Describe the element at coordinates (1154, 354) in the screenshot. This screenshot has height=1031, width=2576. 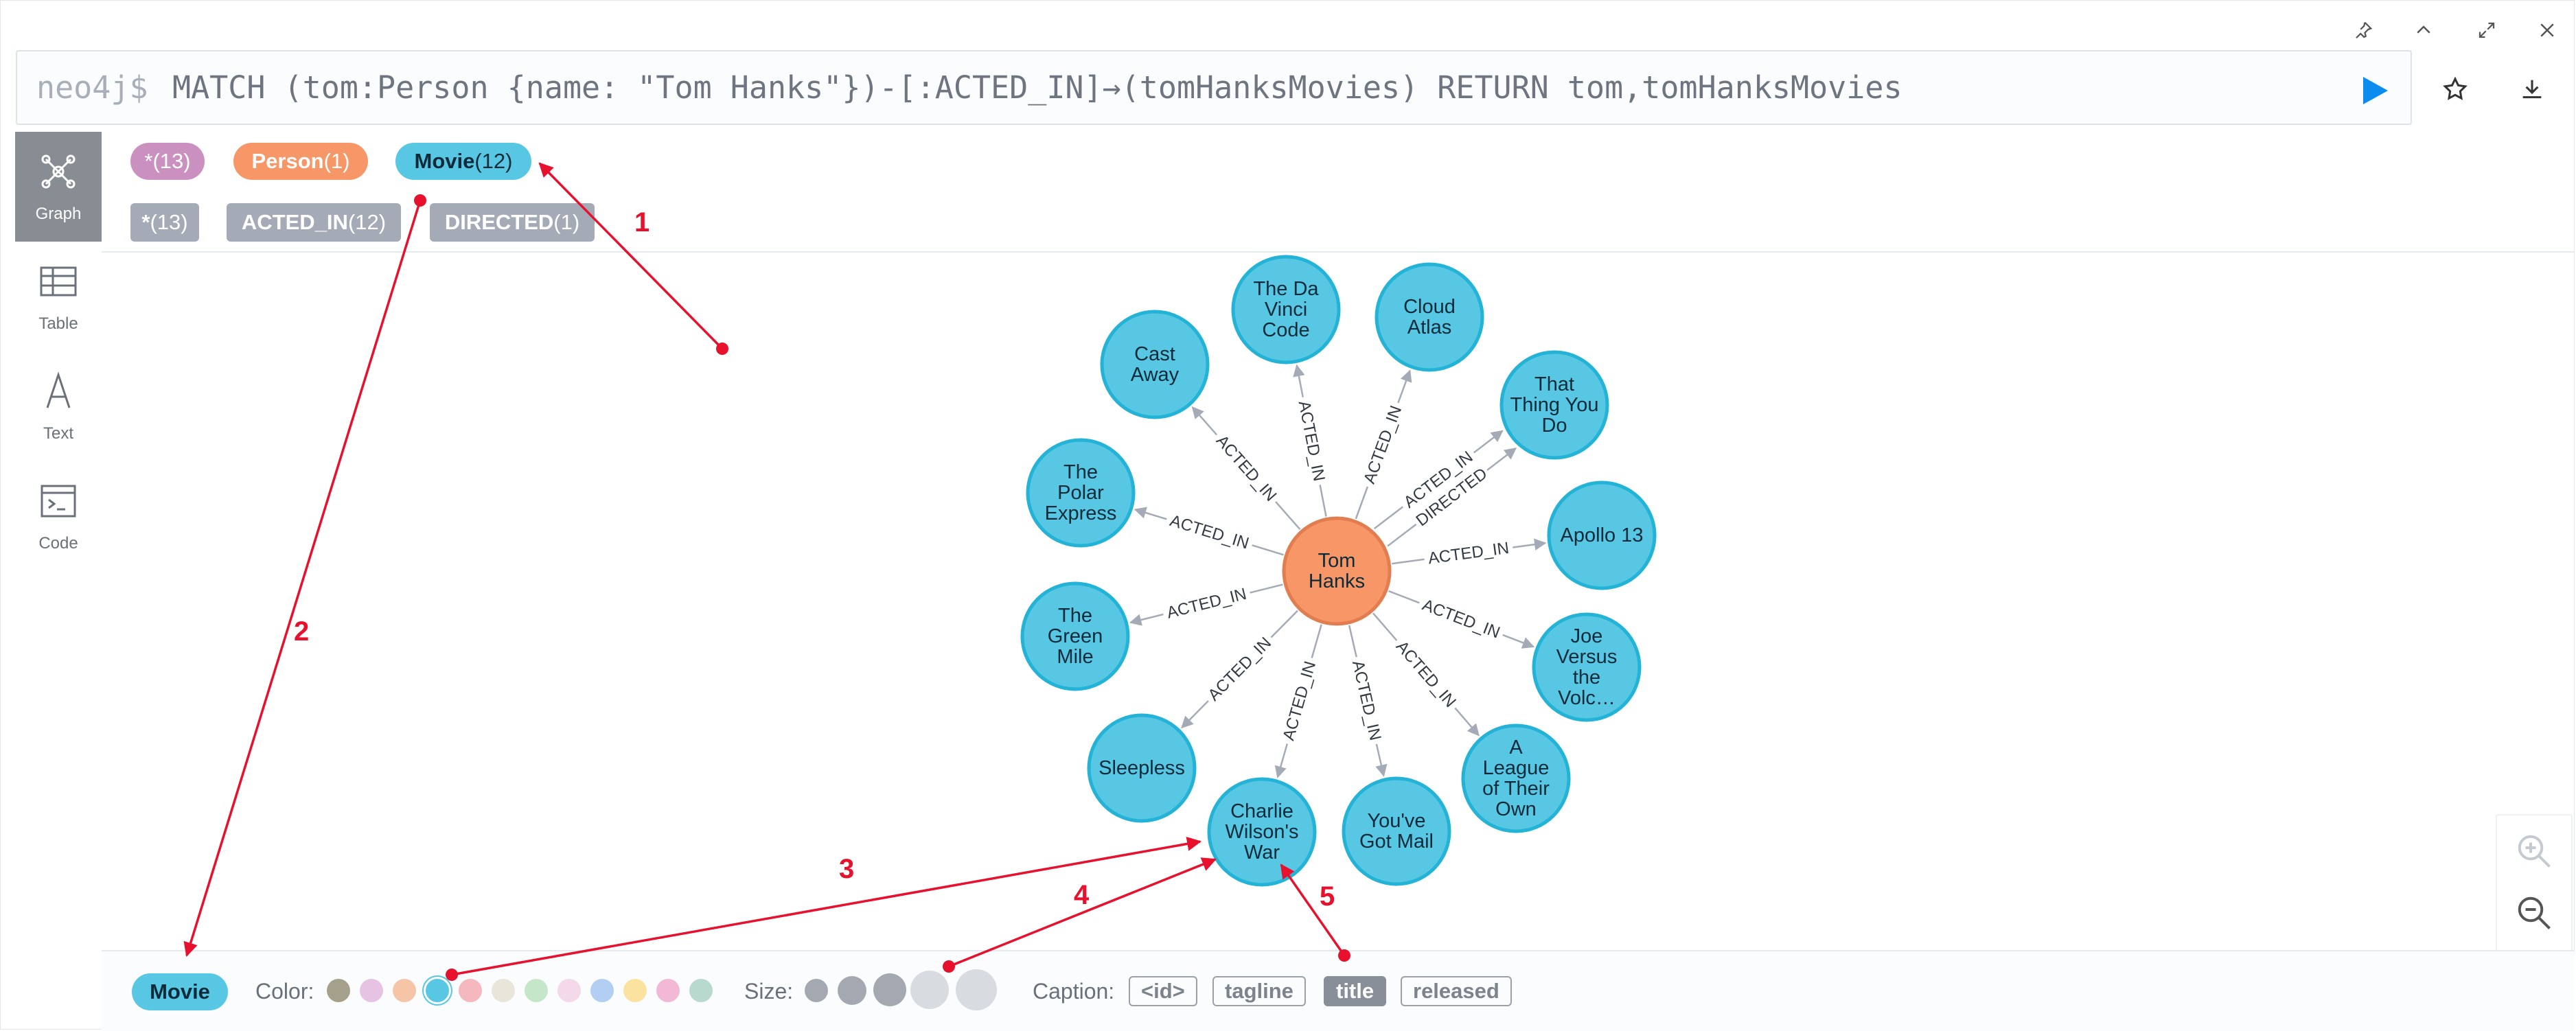
I see `node-caption: Cast` at that location.